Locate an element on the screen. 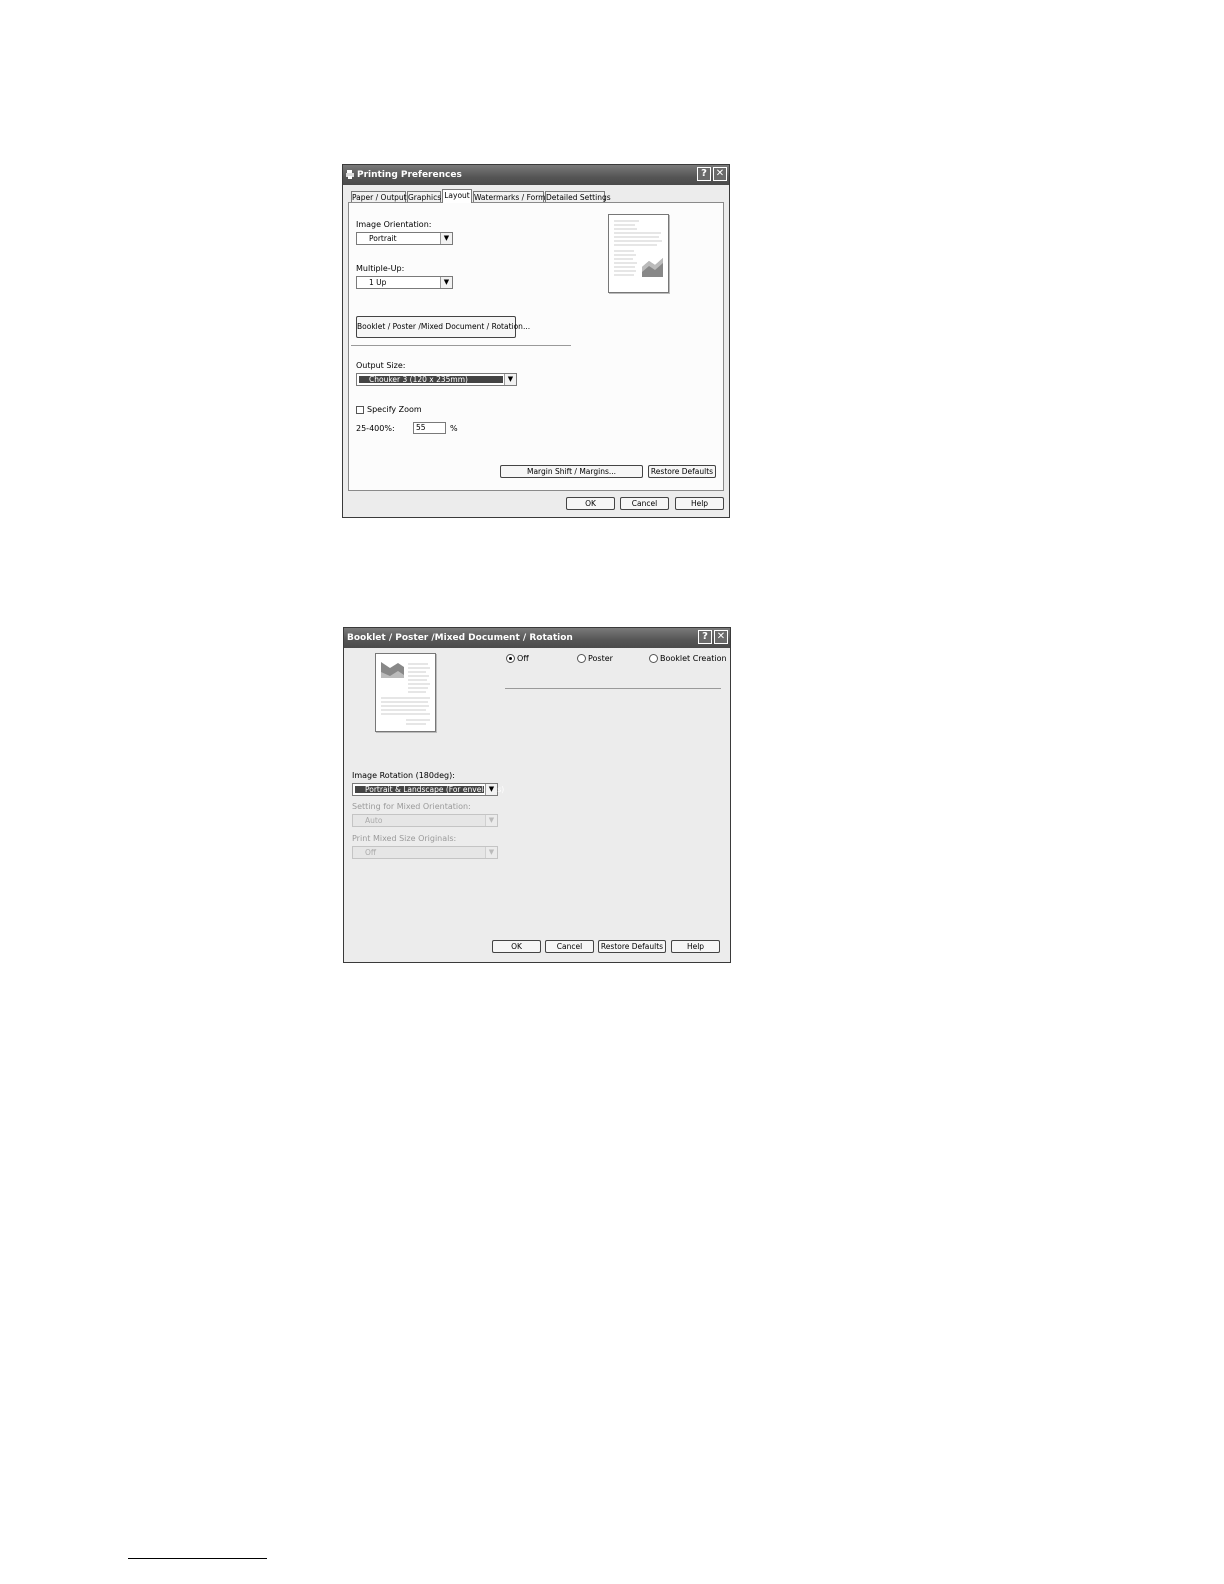  dialog-title: Printing Preferences is located at coordinates (409, 175).